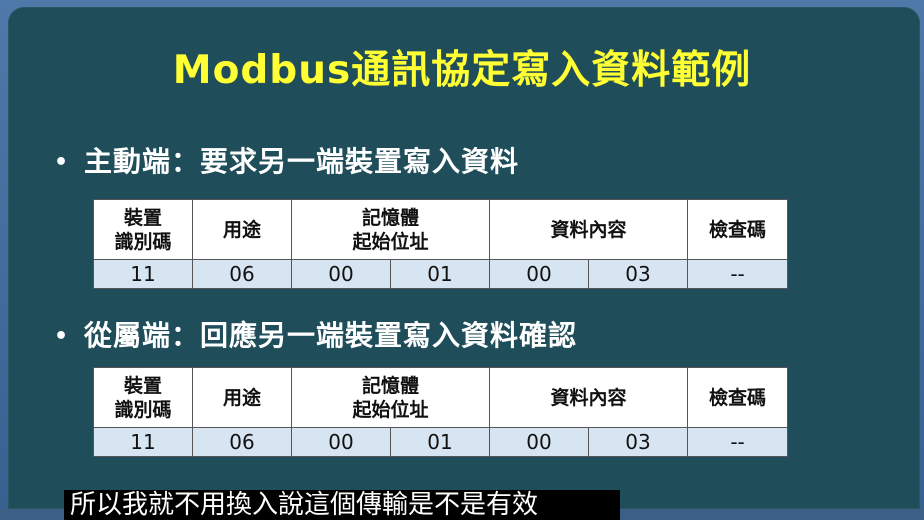 The height and width of the screenshot is (520, 924). What do you see at coordinates (342, 505) in the screenshot?
I see `video-caption: 所以我就不用換入說這個傳輸是不是有效` at bounding box center [342, 505].